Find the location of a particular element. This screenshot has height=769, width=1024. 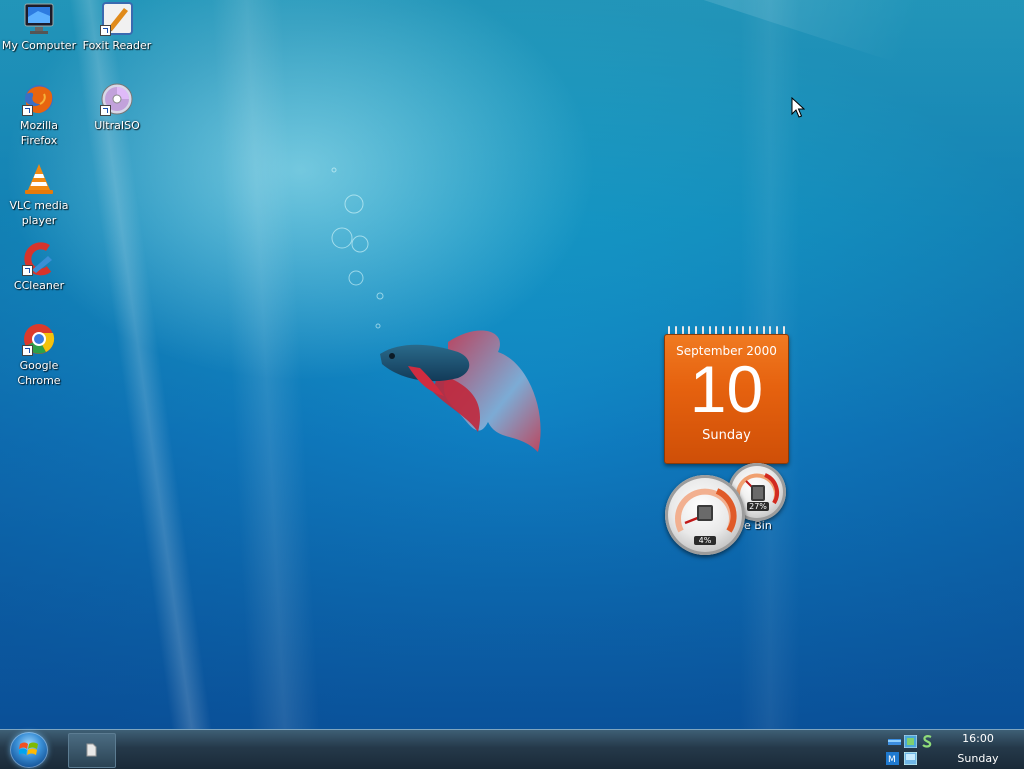

desktop-icon-my-computer: My Computer is located at coordinates (39, 27).